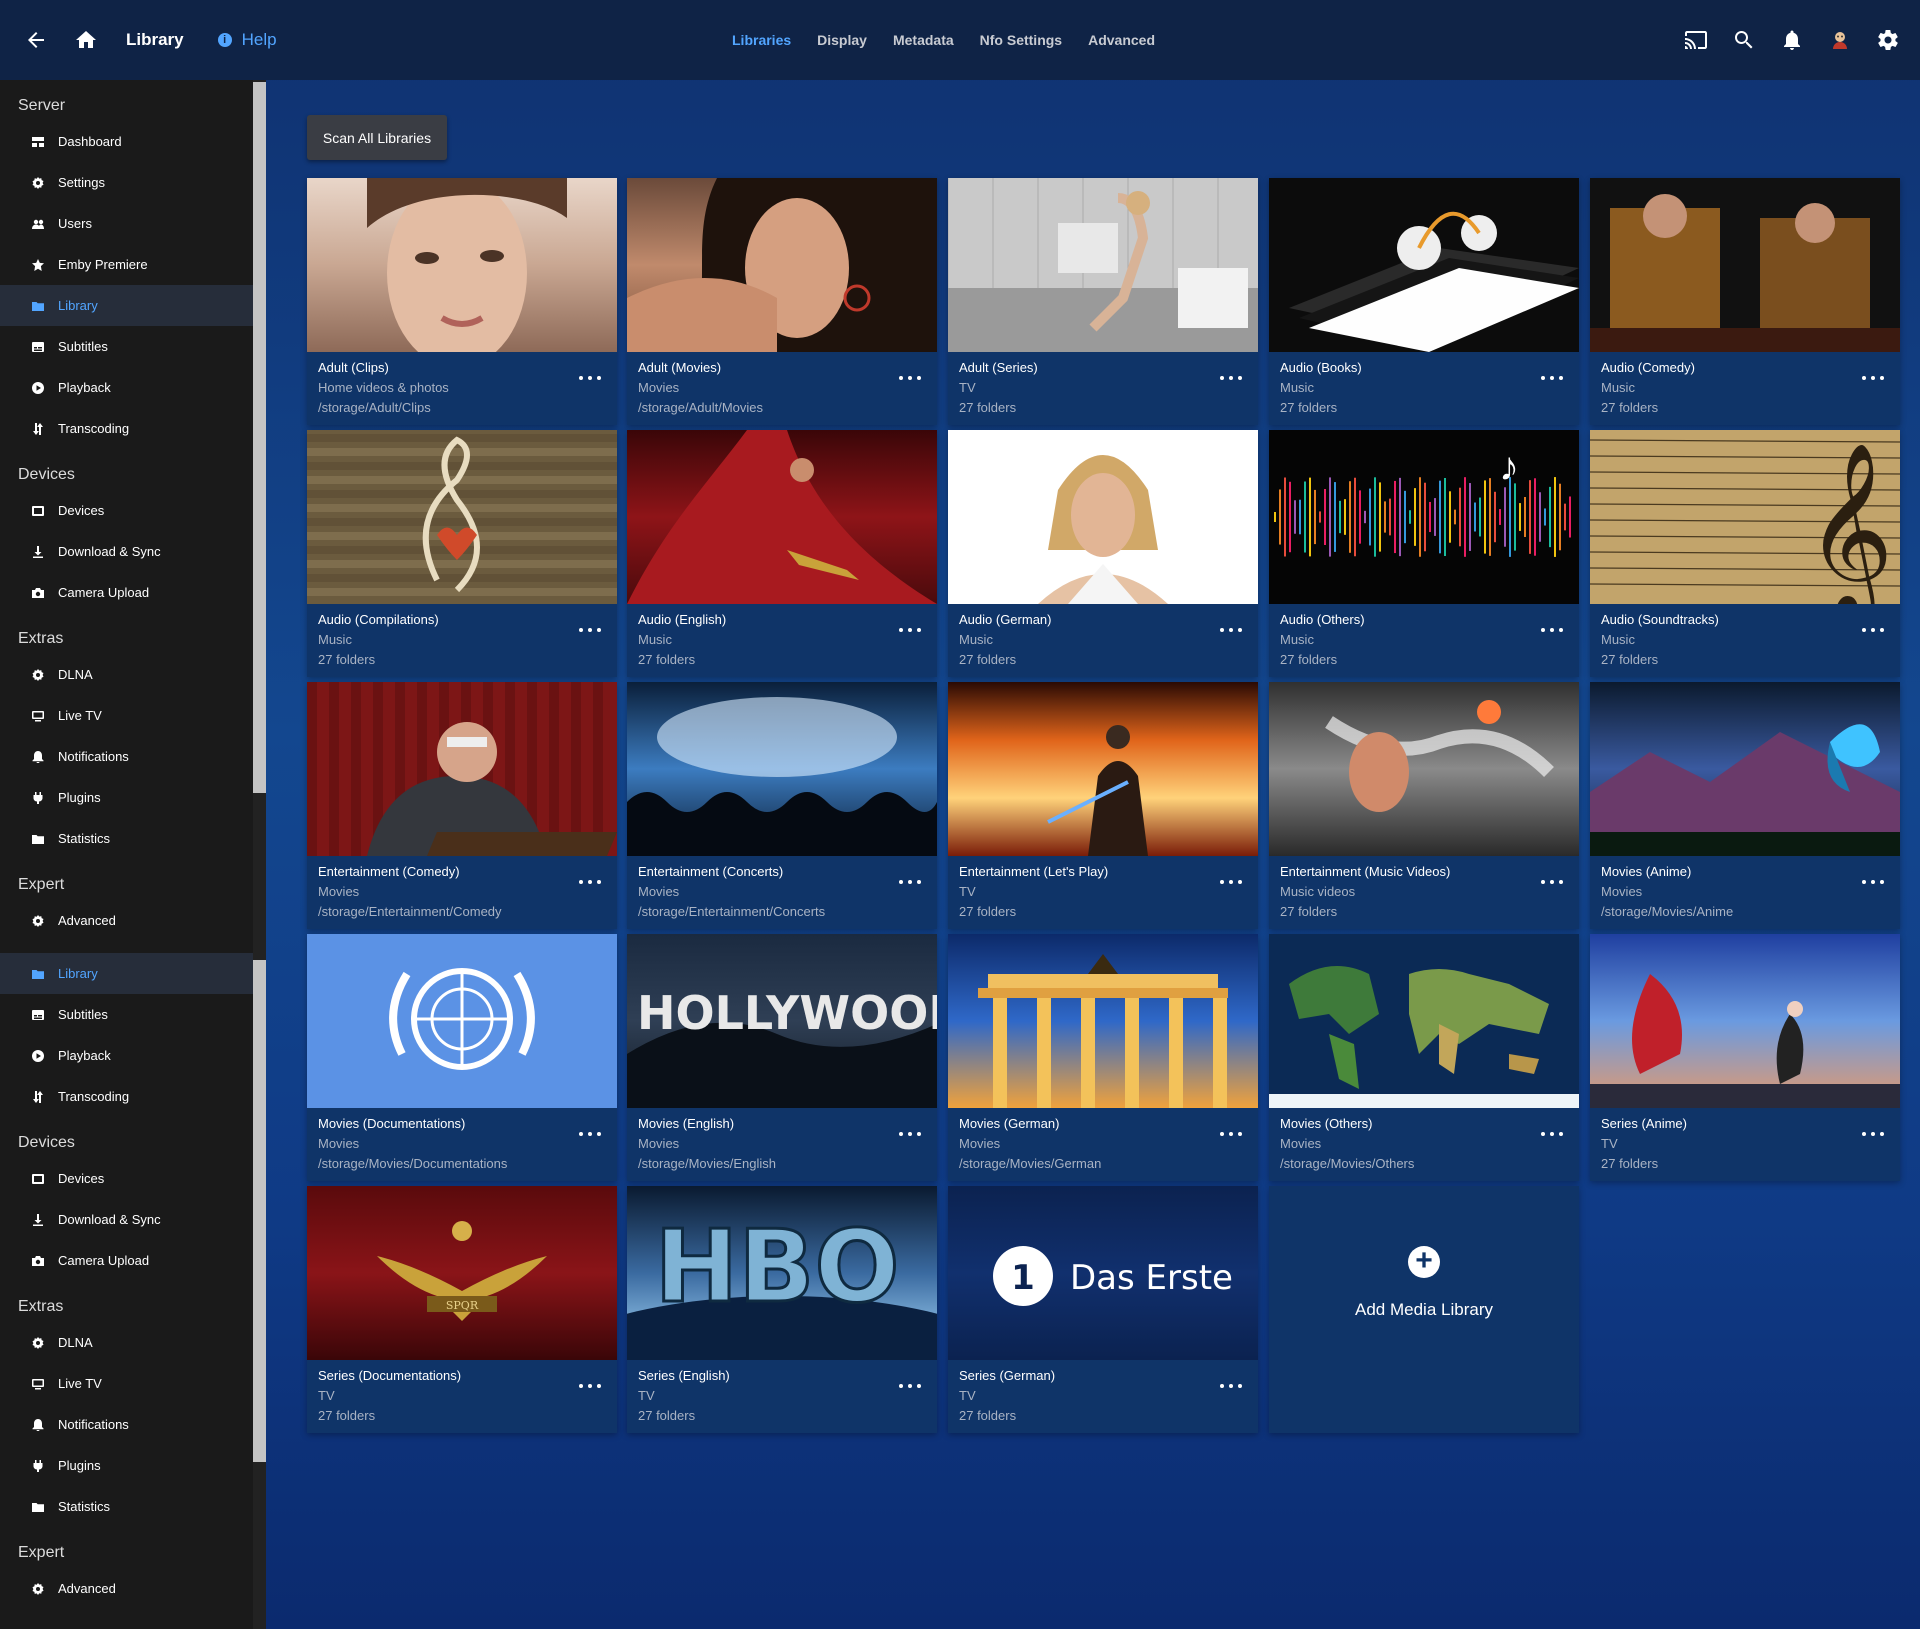 The height and width of the screenshot is (1629, 1920). I want to click on library-thumbnail: HOLLYWOOD, so click(782, 1021).